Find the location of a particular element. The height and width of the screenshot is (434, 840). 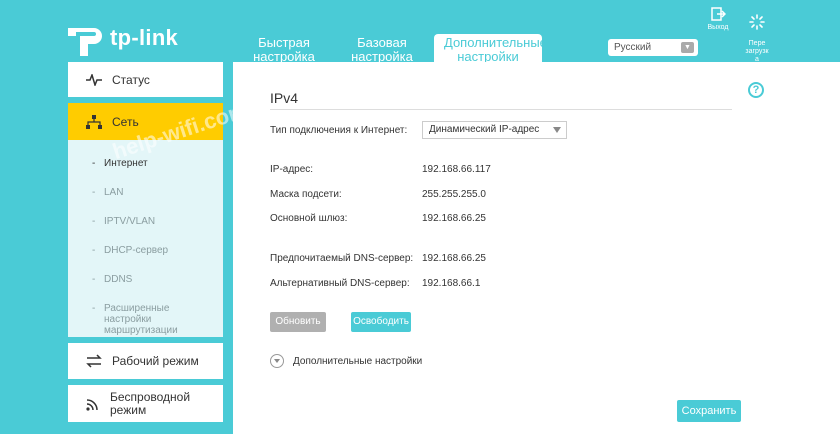

sidebar-item-operation-mode: Рабочий режим is located at coordinates (145, 361).